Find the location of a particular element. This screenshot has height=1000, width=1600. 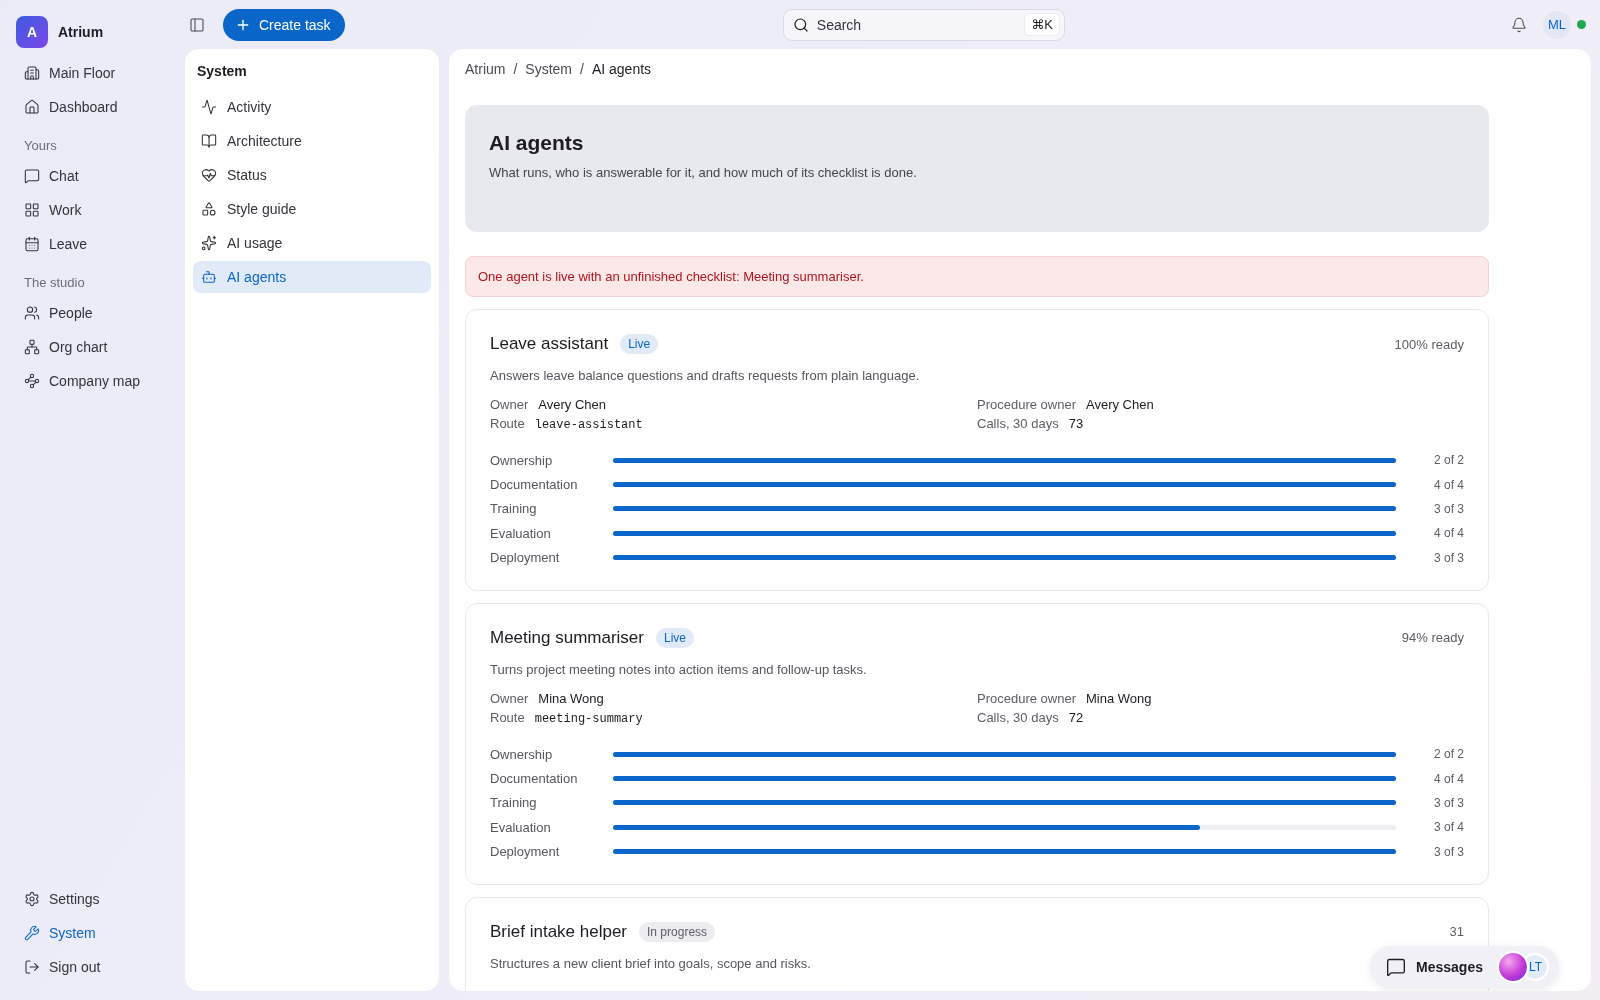

brand-name: Atrium is located at coordinates (81, 32).